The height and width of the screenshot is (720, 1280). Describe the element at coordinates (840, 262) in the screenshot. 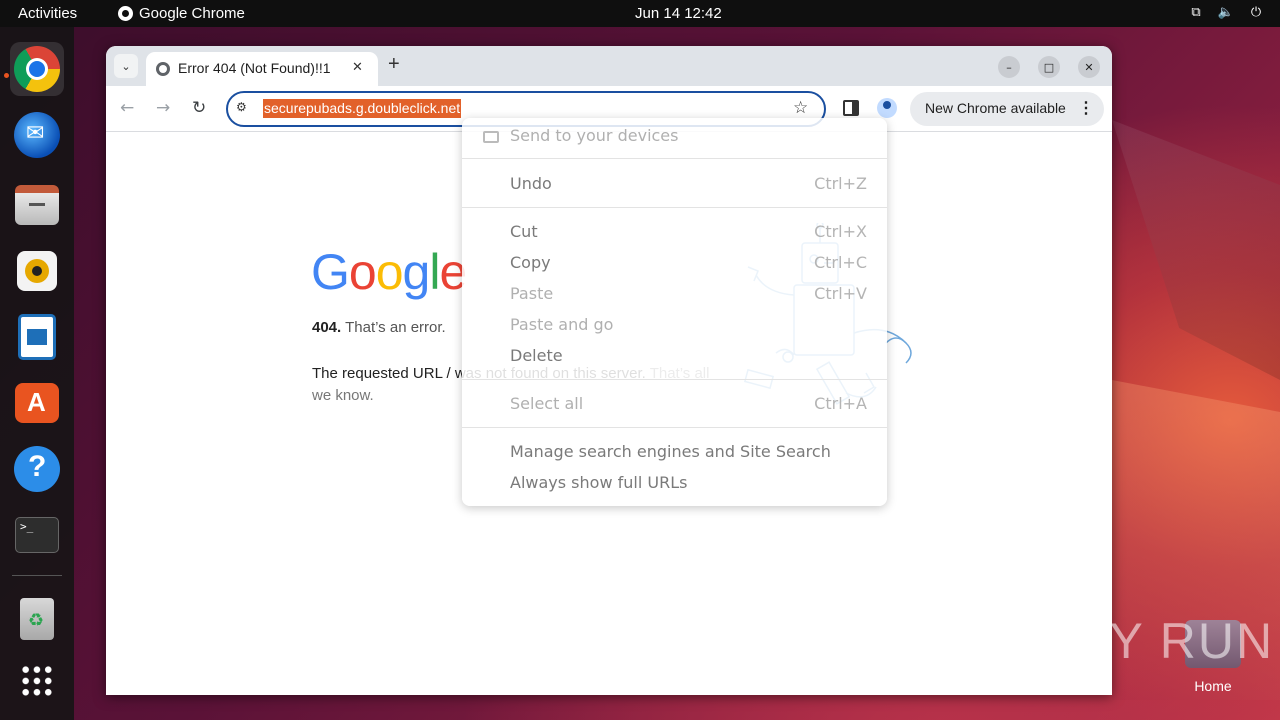

I see `menu-shortcut: Ctrl+C` at that location.